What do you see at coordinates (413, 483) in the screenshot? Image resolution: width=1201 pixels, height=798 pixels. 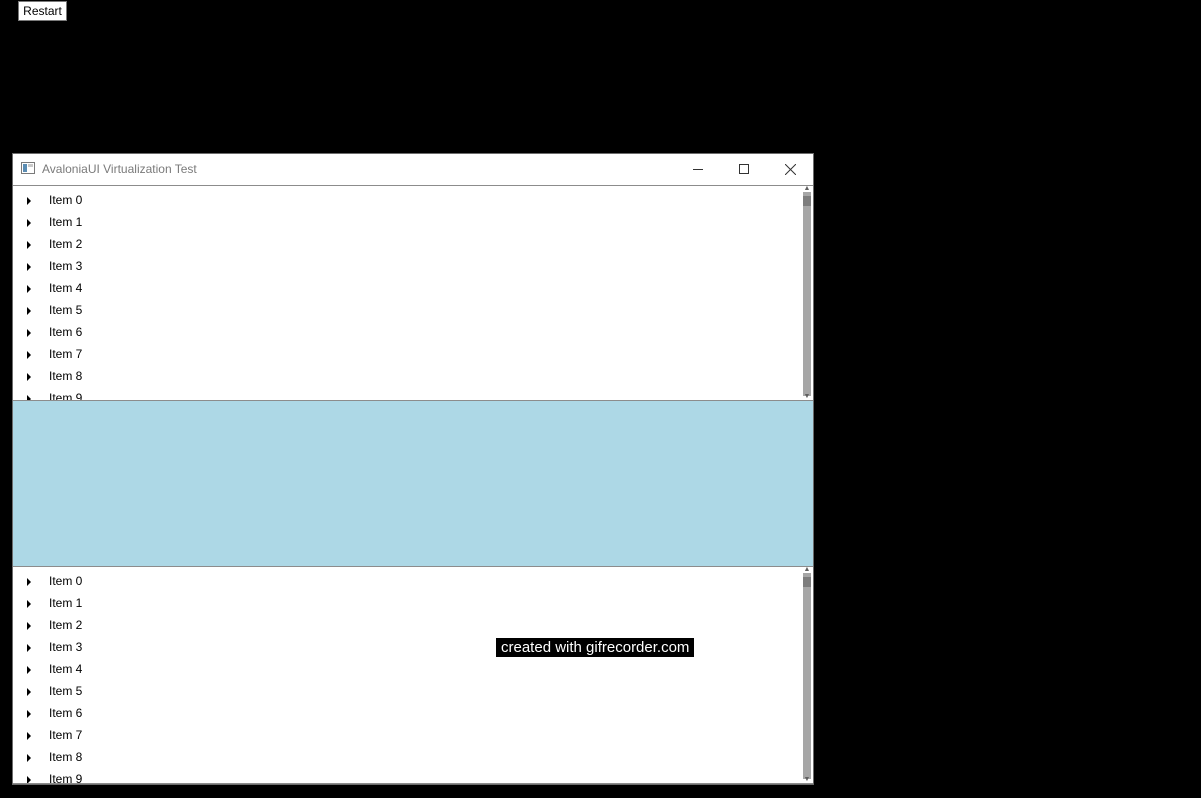 I see `middle-panel` at bounding box center [413, 483].